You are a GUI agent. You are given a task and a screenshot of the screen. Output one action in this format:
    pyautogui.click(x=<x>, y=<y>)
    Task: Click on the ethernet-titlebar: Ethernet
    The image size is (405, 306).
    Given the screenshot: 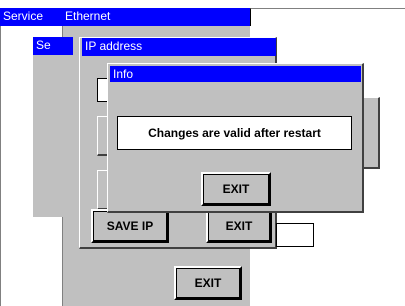 What is the action you would take?
    pyautogui.click(x=156, y=17)
    